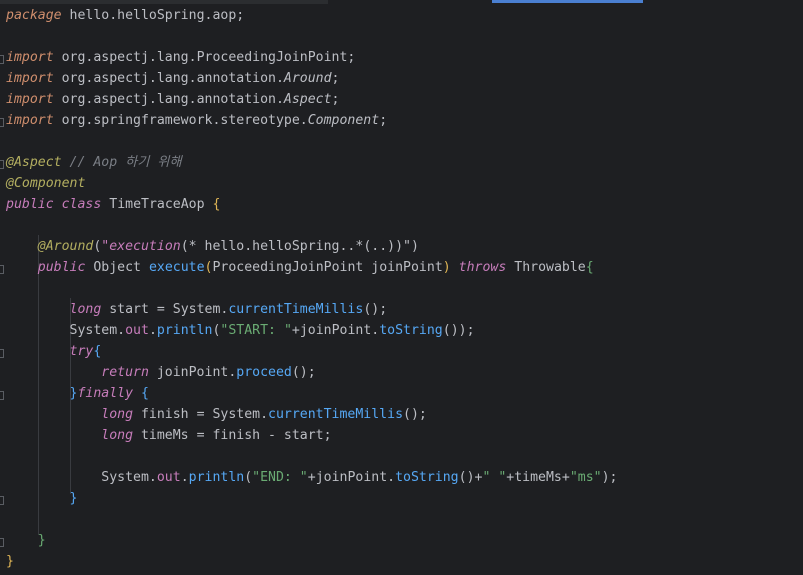 The width and height of the screenshot is (803, 575). I want to click on code-line-component: @Component, so click(45, 183).